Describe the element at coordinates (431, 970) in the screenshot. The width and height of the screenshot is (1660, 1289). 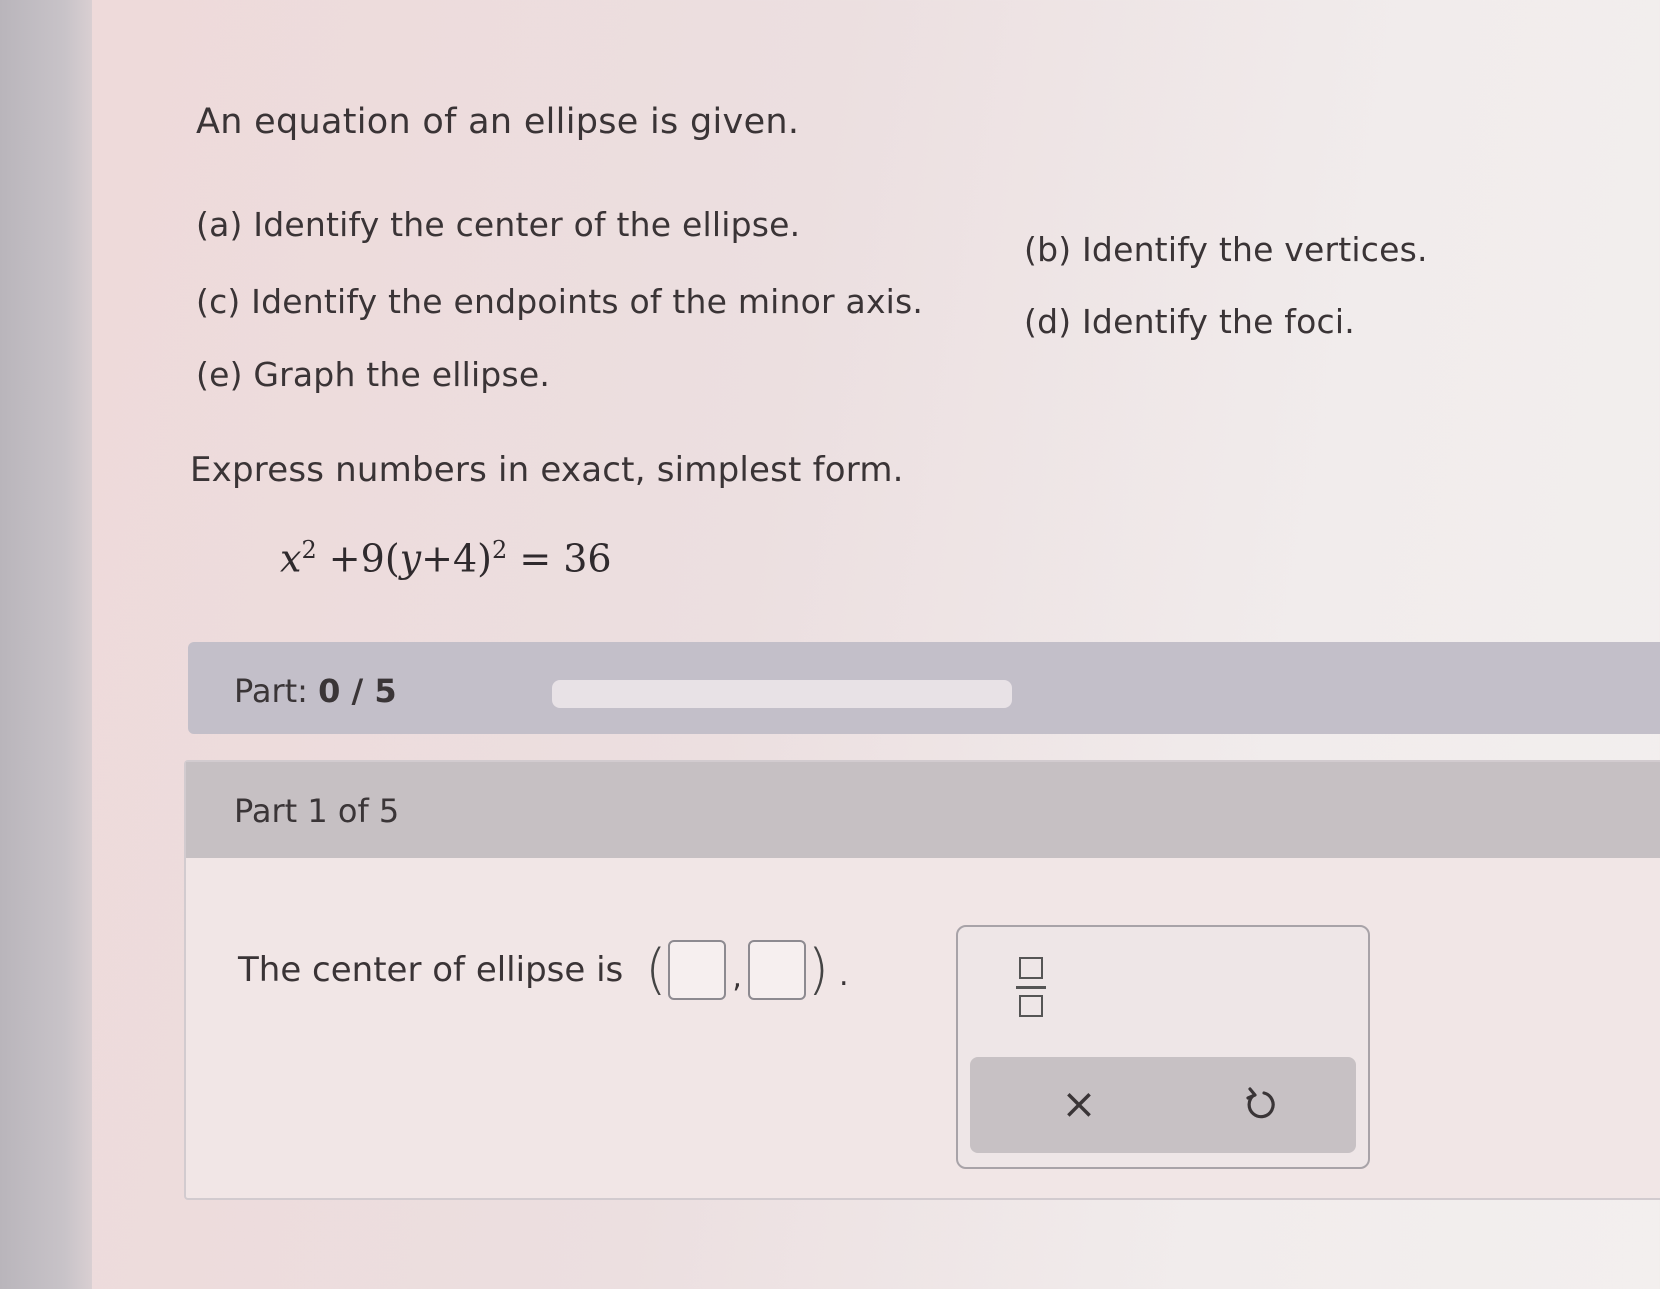
I see `question-text: The center of ellipse is` at that location.